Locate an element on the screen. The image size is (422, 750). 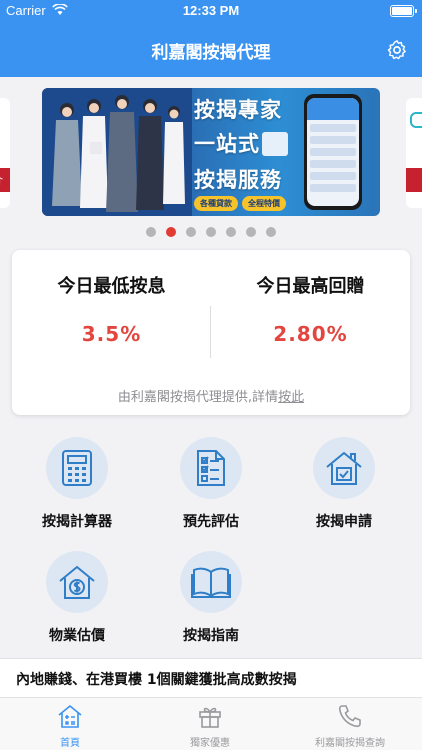
menu-label: 預先評估 is located at coordinates (211, 522).